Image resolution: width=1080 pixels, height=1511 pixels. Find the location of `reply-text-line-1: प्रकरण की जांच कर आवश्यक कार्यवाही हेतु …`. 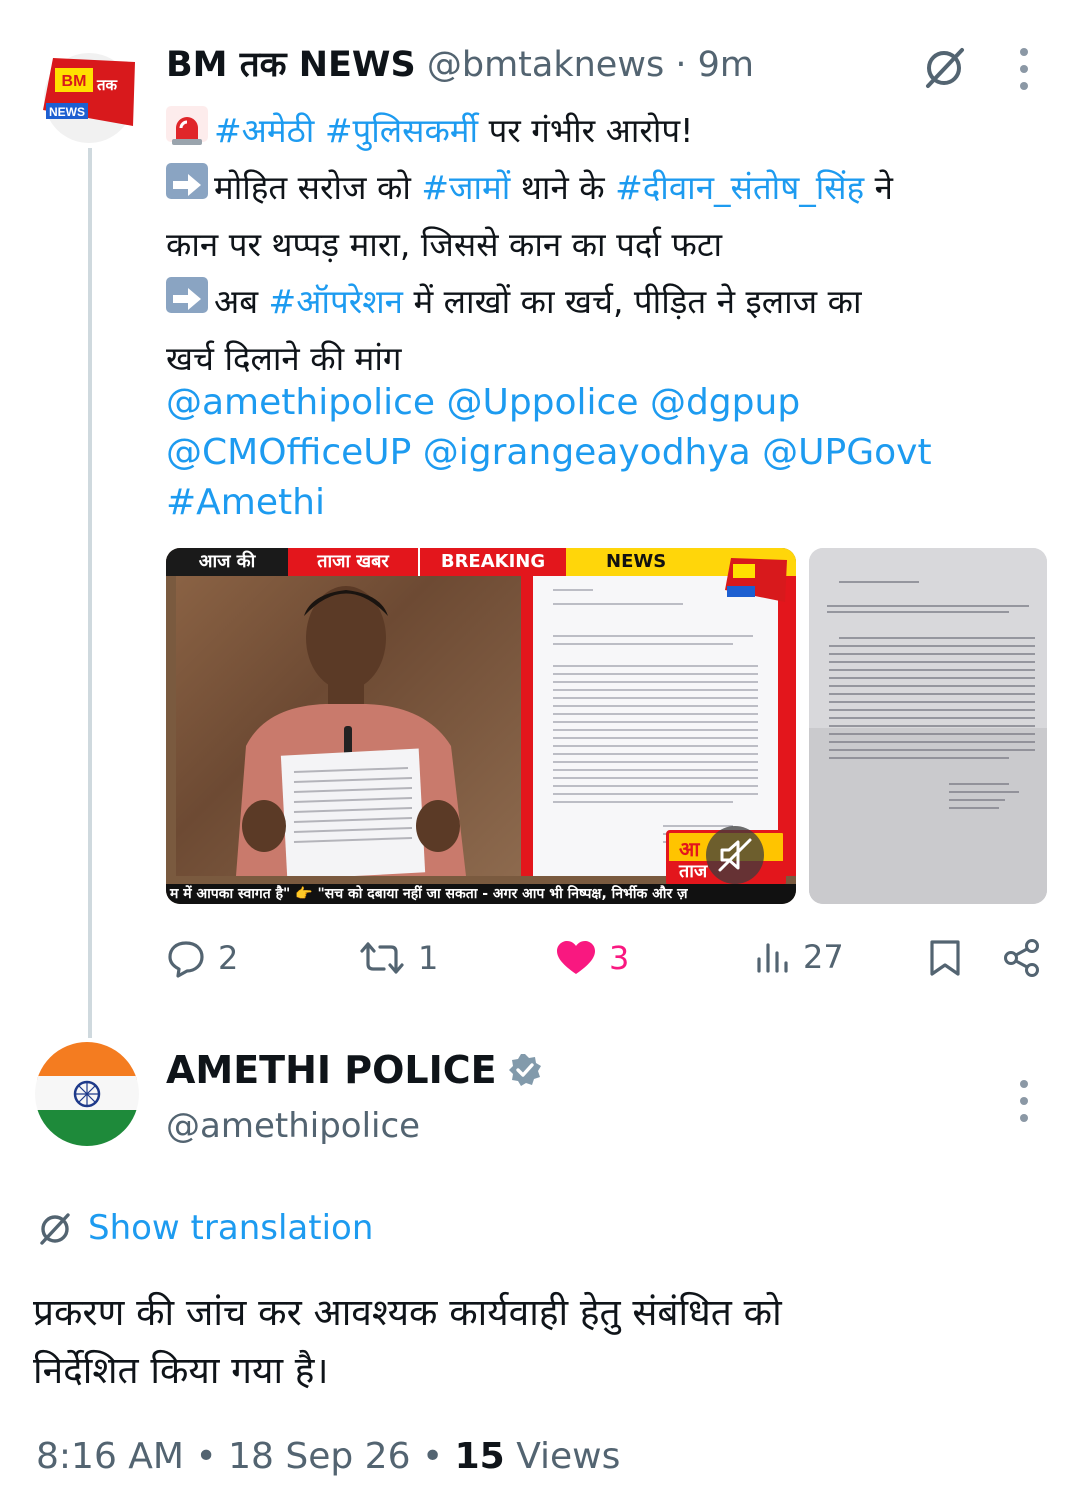

reply-text-line-1: प्रकरण की जांच कर आवश्यक कार्यवाही हेतु … is located at coordinates (407, 1312).